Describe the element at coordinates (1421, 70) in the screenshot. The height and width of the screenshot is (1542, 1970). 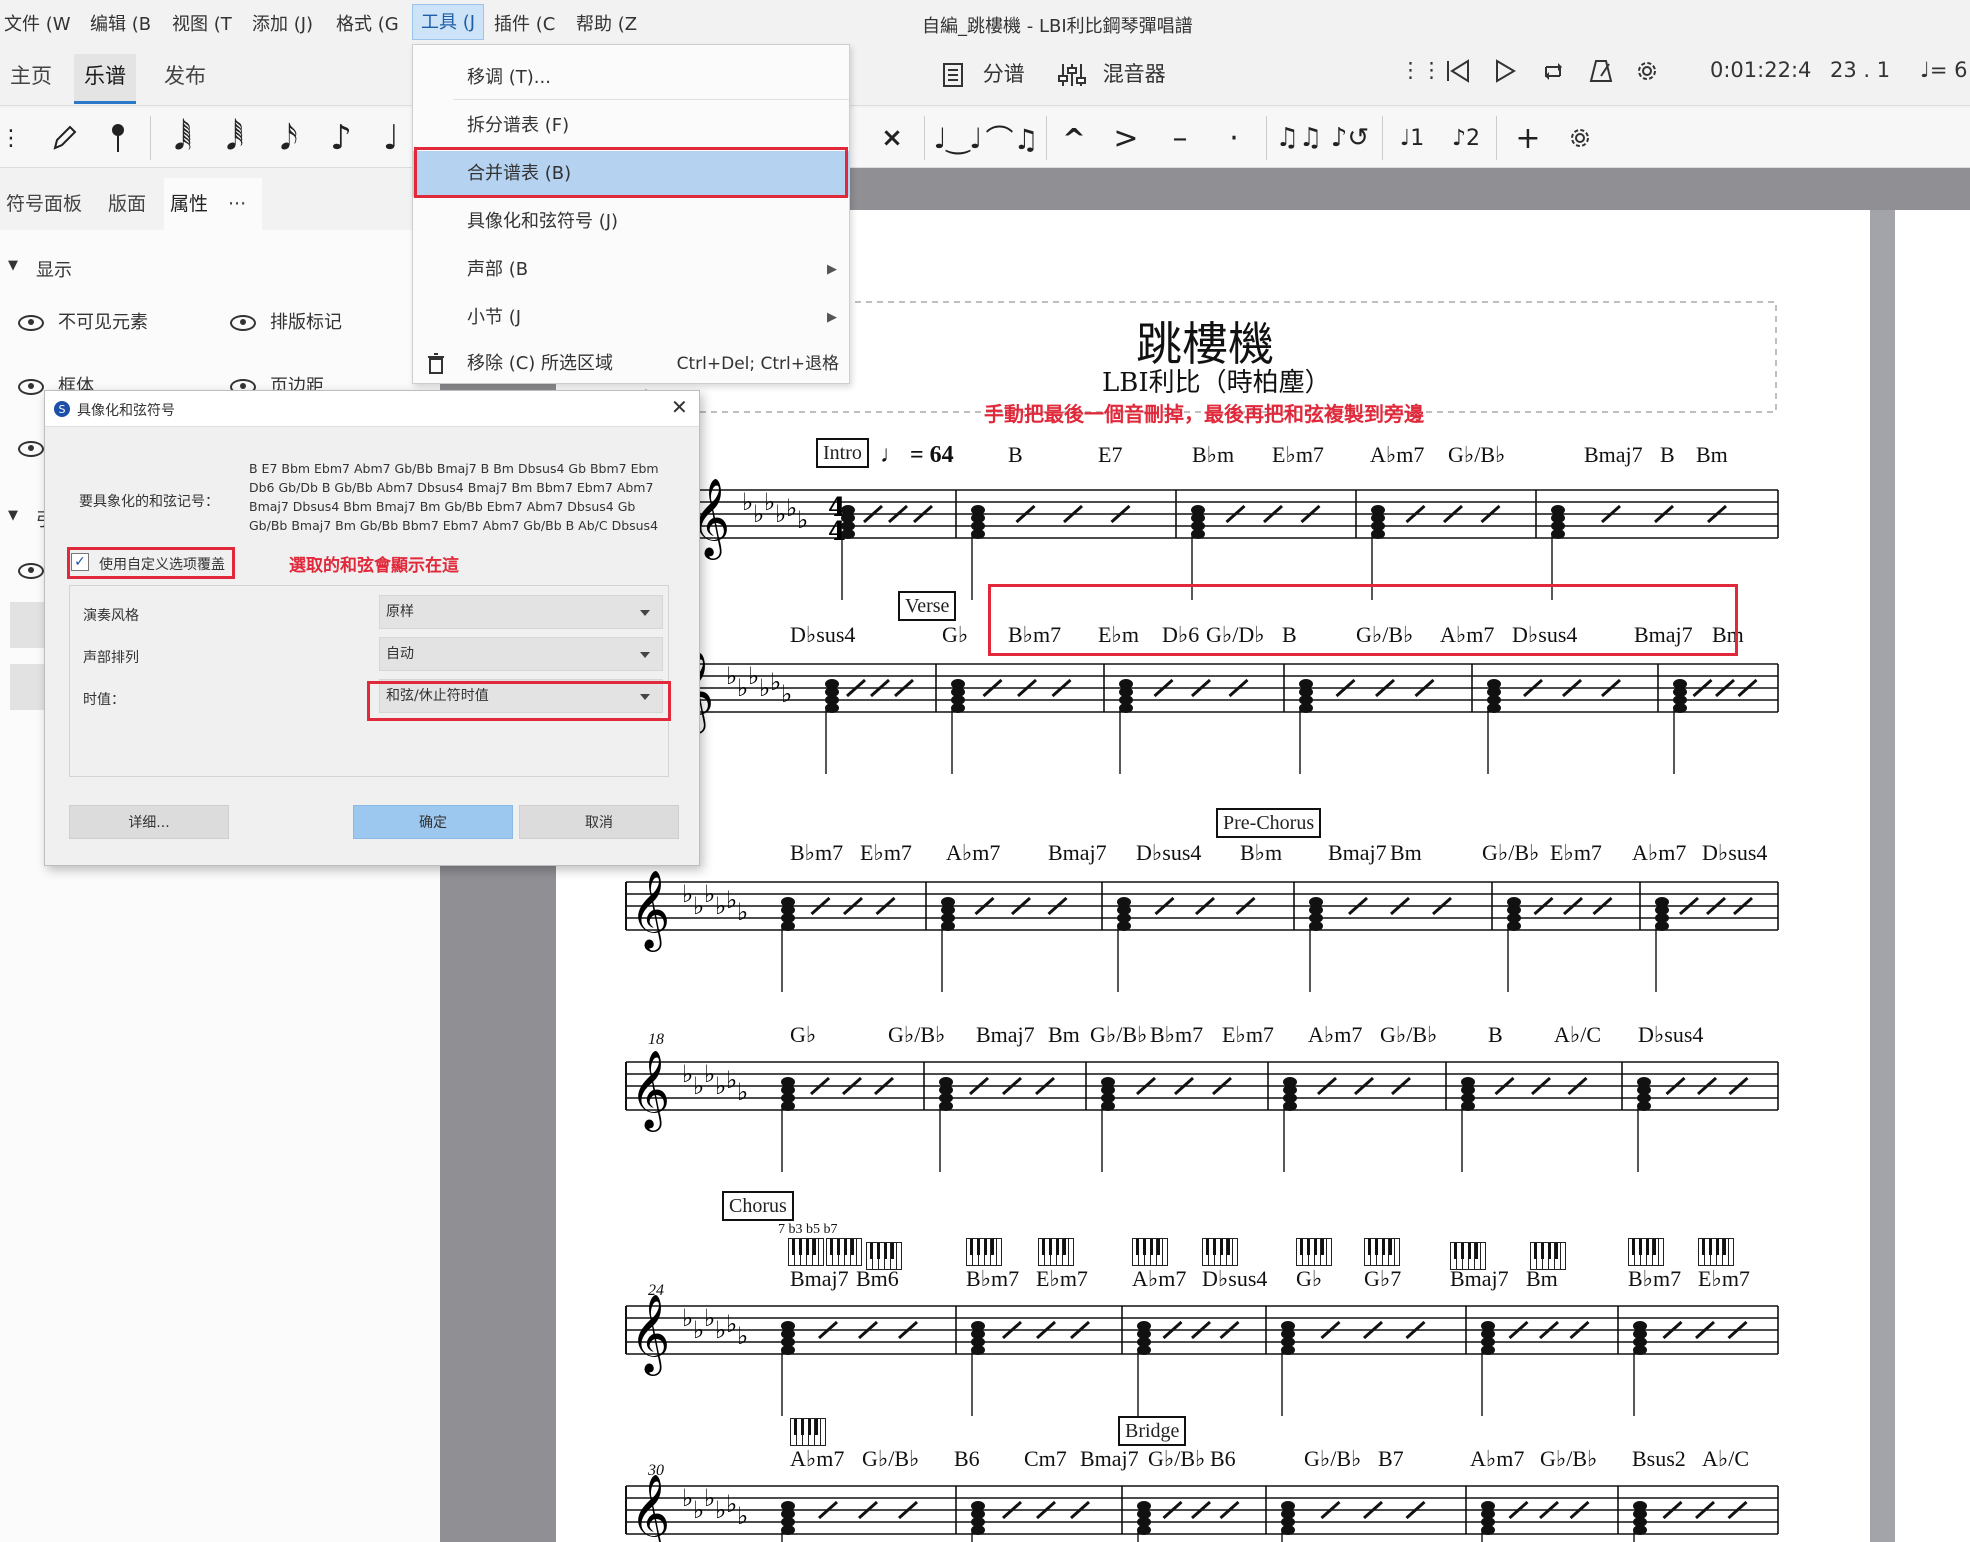
I see `drag-handle-icon: ⋮⋮` at that location.